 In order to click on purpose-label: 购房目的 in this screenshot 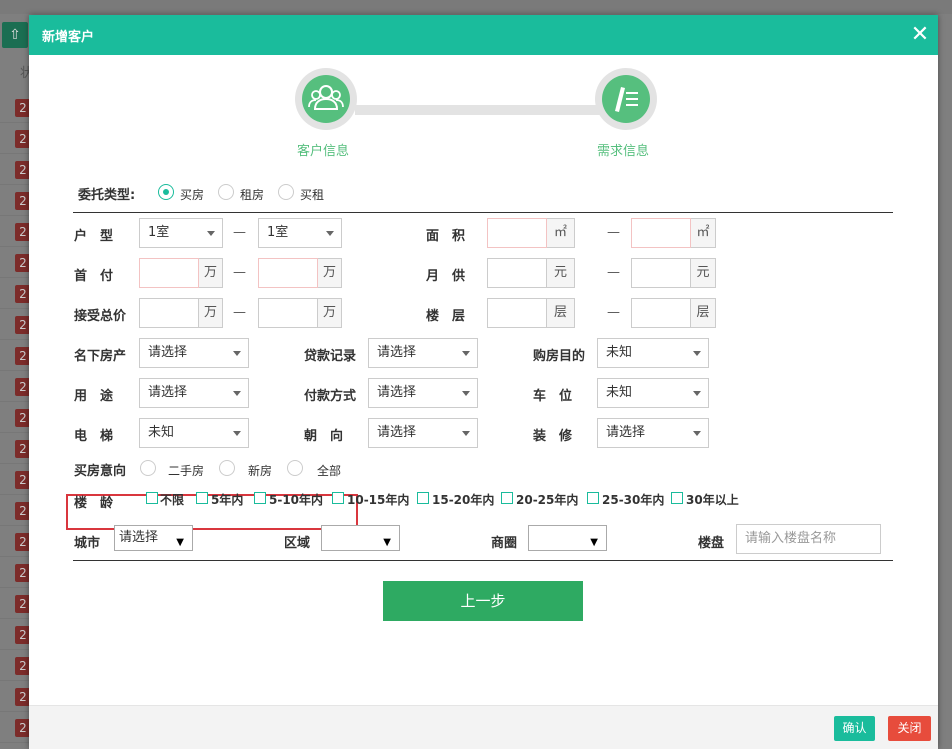, I will do `click(559, 356)`.